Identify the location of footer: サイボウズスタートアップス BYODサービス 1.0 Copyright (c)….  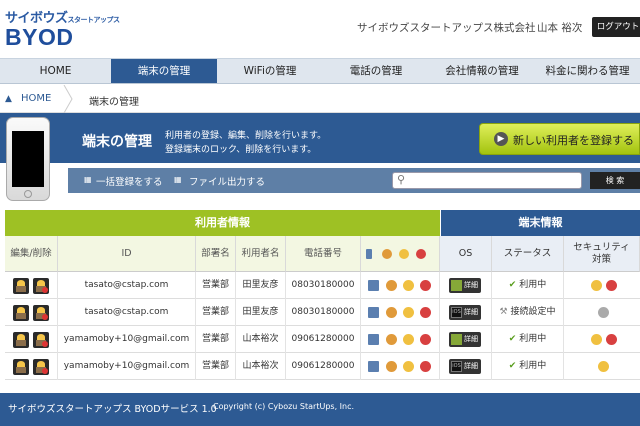
(320, 409).